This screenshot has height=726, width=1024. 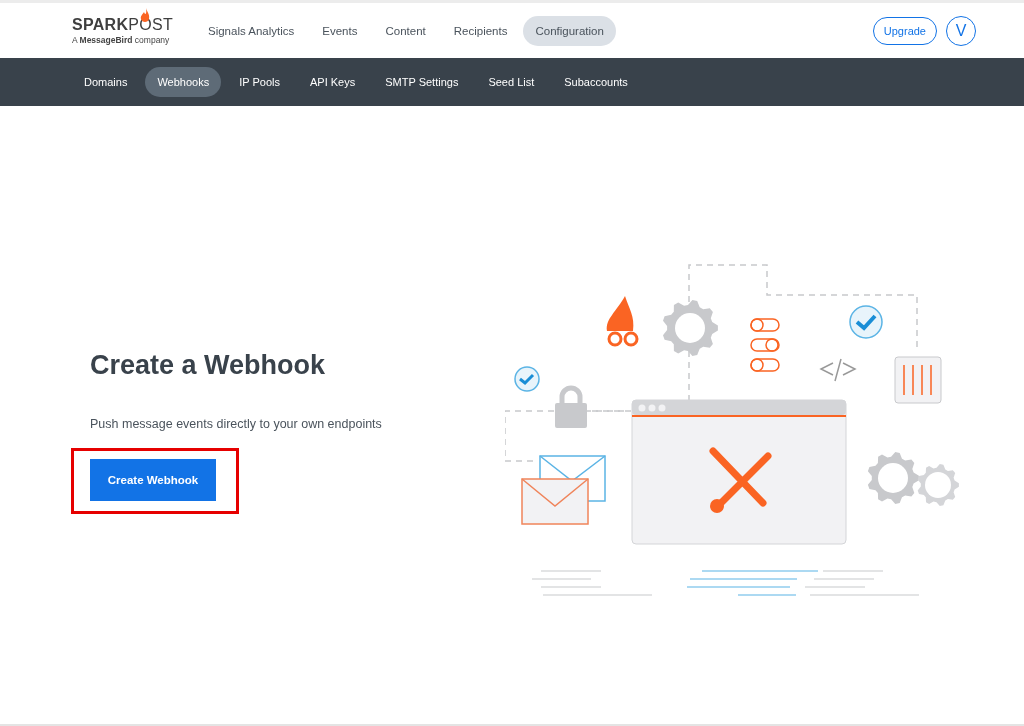 What do you see at coordinates (332, 82) in the screenshot?
I see `subnav-tab: API Keys` at bounding box center [332, 82].